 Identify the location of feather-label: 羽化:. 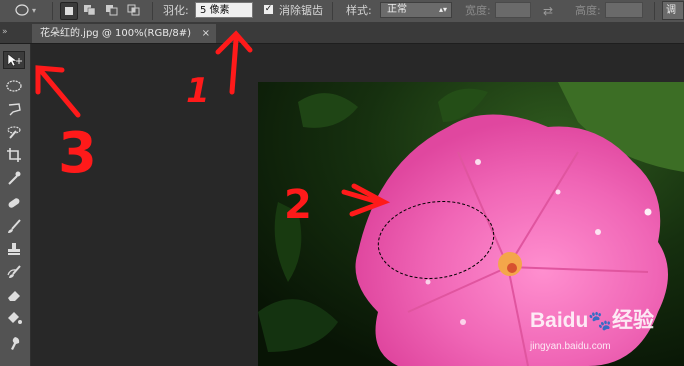
(176, 10).